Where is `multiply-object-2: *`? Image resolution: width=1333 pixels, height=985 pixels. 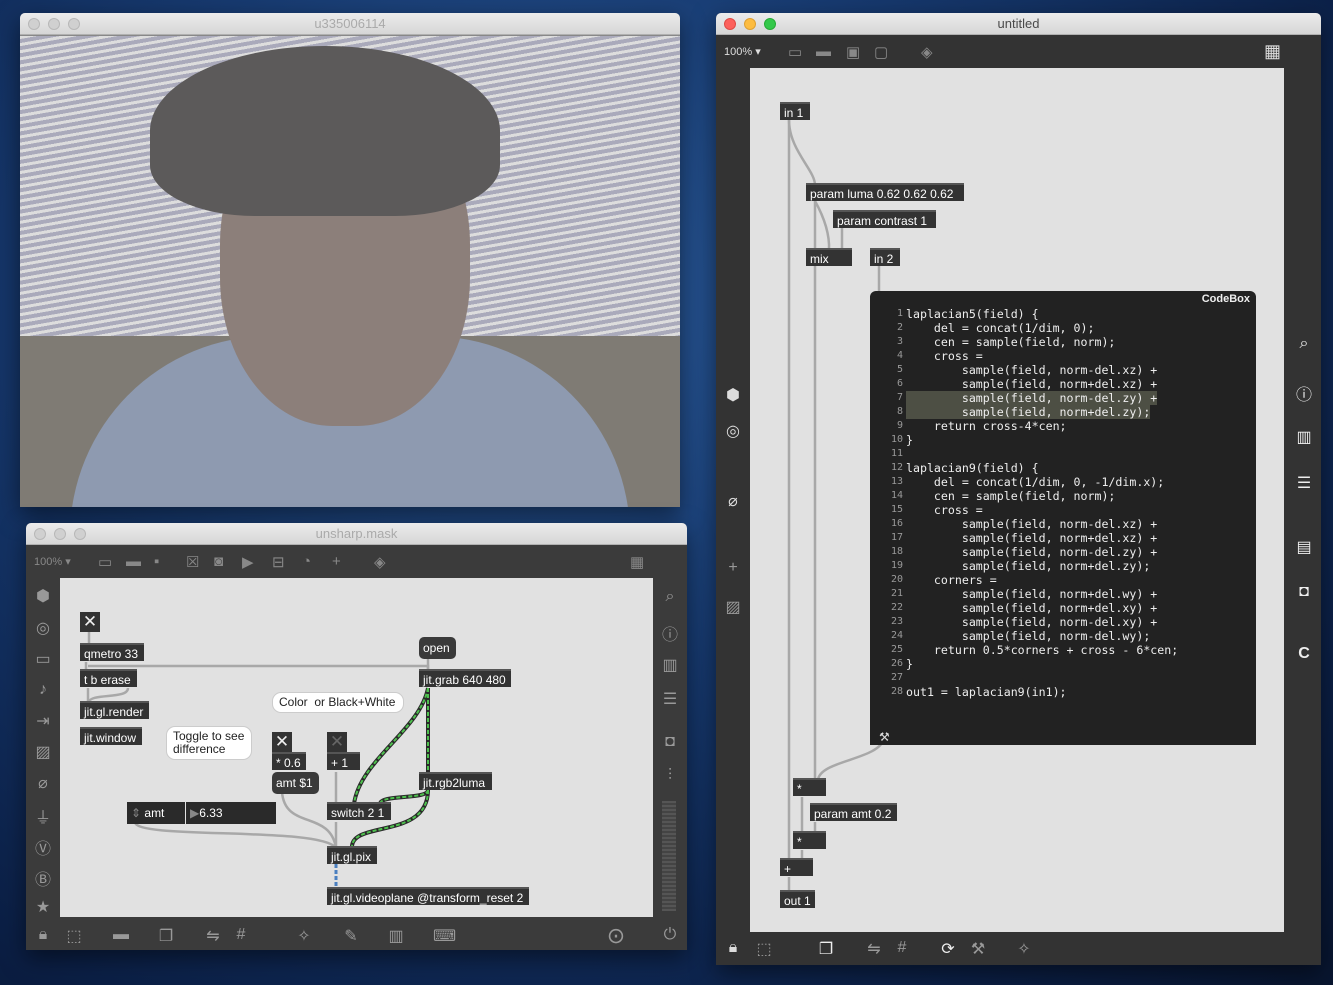
multiply-object-2: * is located at coordinates (809, 840).